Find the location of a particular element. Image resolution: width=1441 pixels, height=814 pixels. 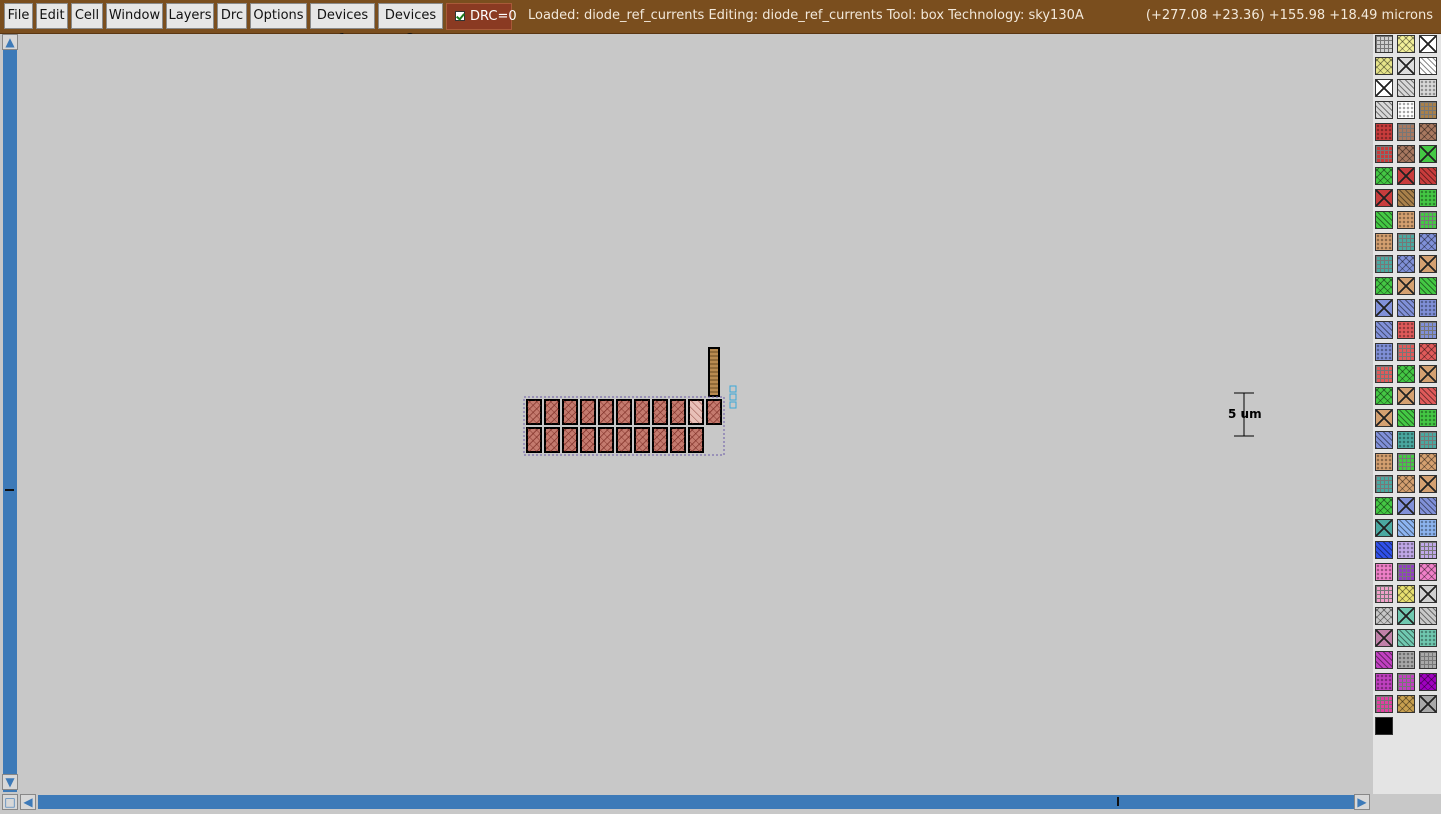

menu-devices-1: Devices 1 is located at coordinates (342, 25).